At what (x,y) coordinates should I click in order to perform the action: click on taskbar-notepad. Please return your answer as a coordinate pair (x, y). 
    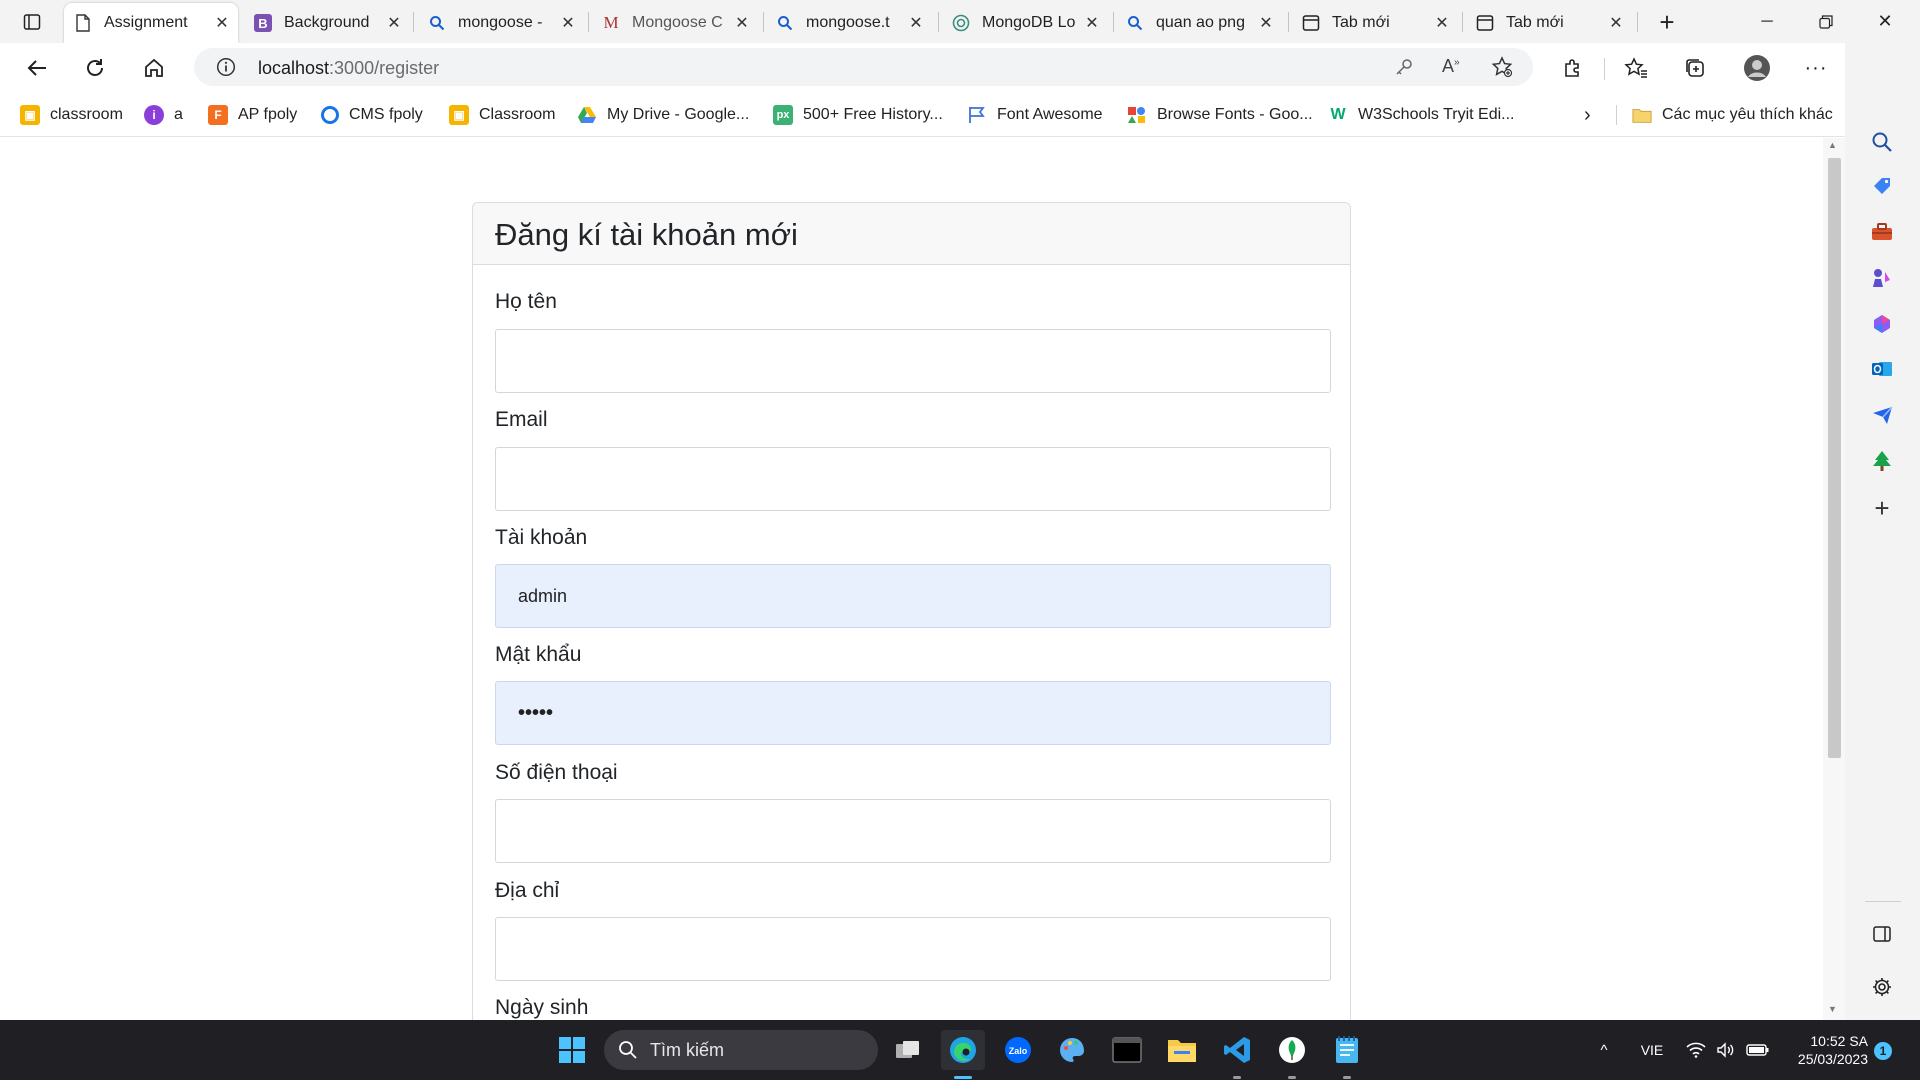
    Looking at the image, I should click on (1347, 1050).